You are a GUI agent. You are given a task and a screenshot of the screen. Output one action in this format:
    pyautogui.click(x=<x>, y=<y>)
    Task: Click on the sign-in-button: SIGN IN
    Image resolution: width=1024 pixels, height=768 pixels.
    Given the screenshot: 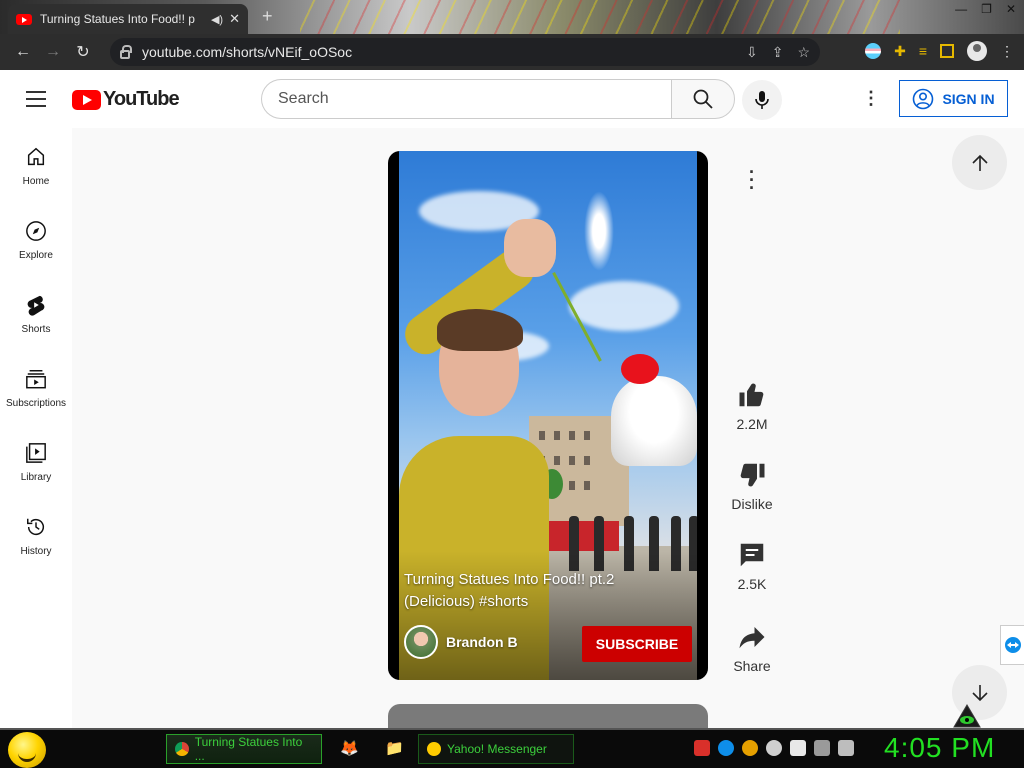 What is the action you would take?
    pyautogui.click(x=953, y=98)
    